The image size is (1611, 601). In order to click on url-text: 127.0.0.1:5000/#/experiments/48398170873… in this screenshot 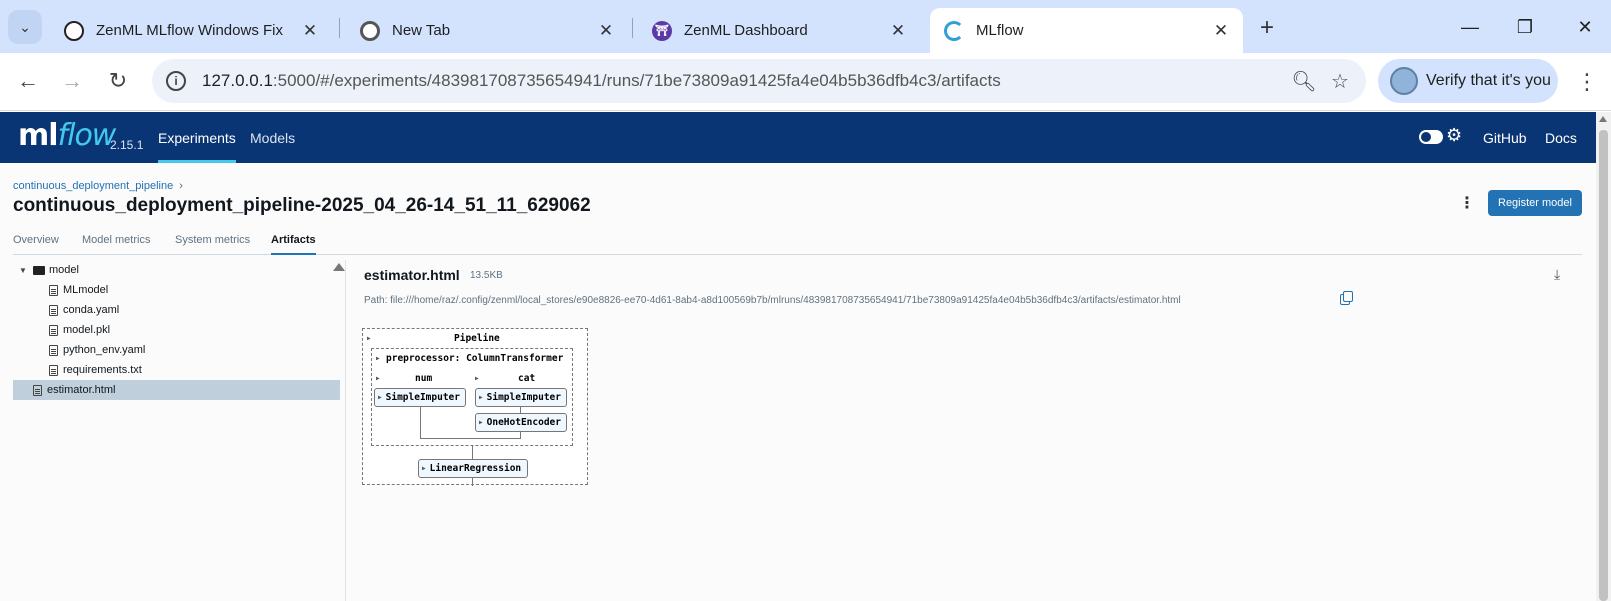, I will do `click(744, 81)`.